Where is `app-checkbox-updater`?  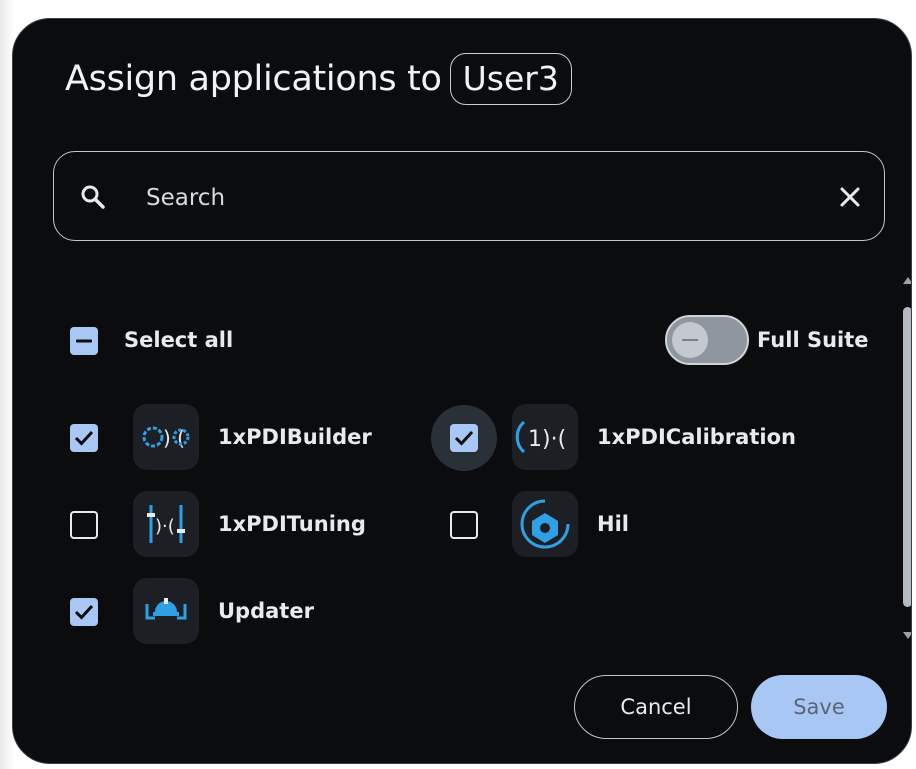 app-checkbox-updater is located at coordinates (84, 612).